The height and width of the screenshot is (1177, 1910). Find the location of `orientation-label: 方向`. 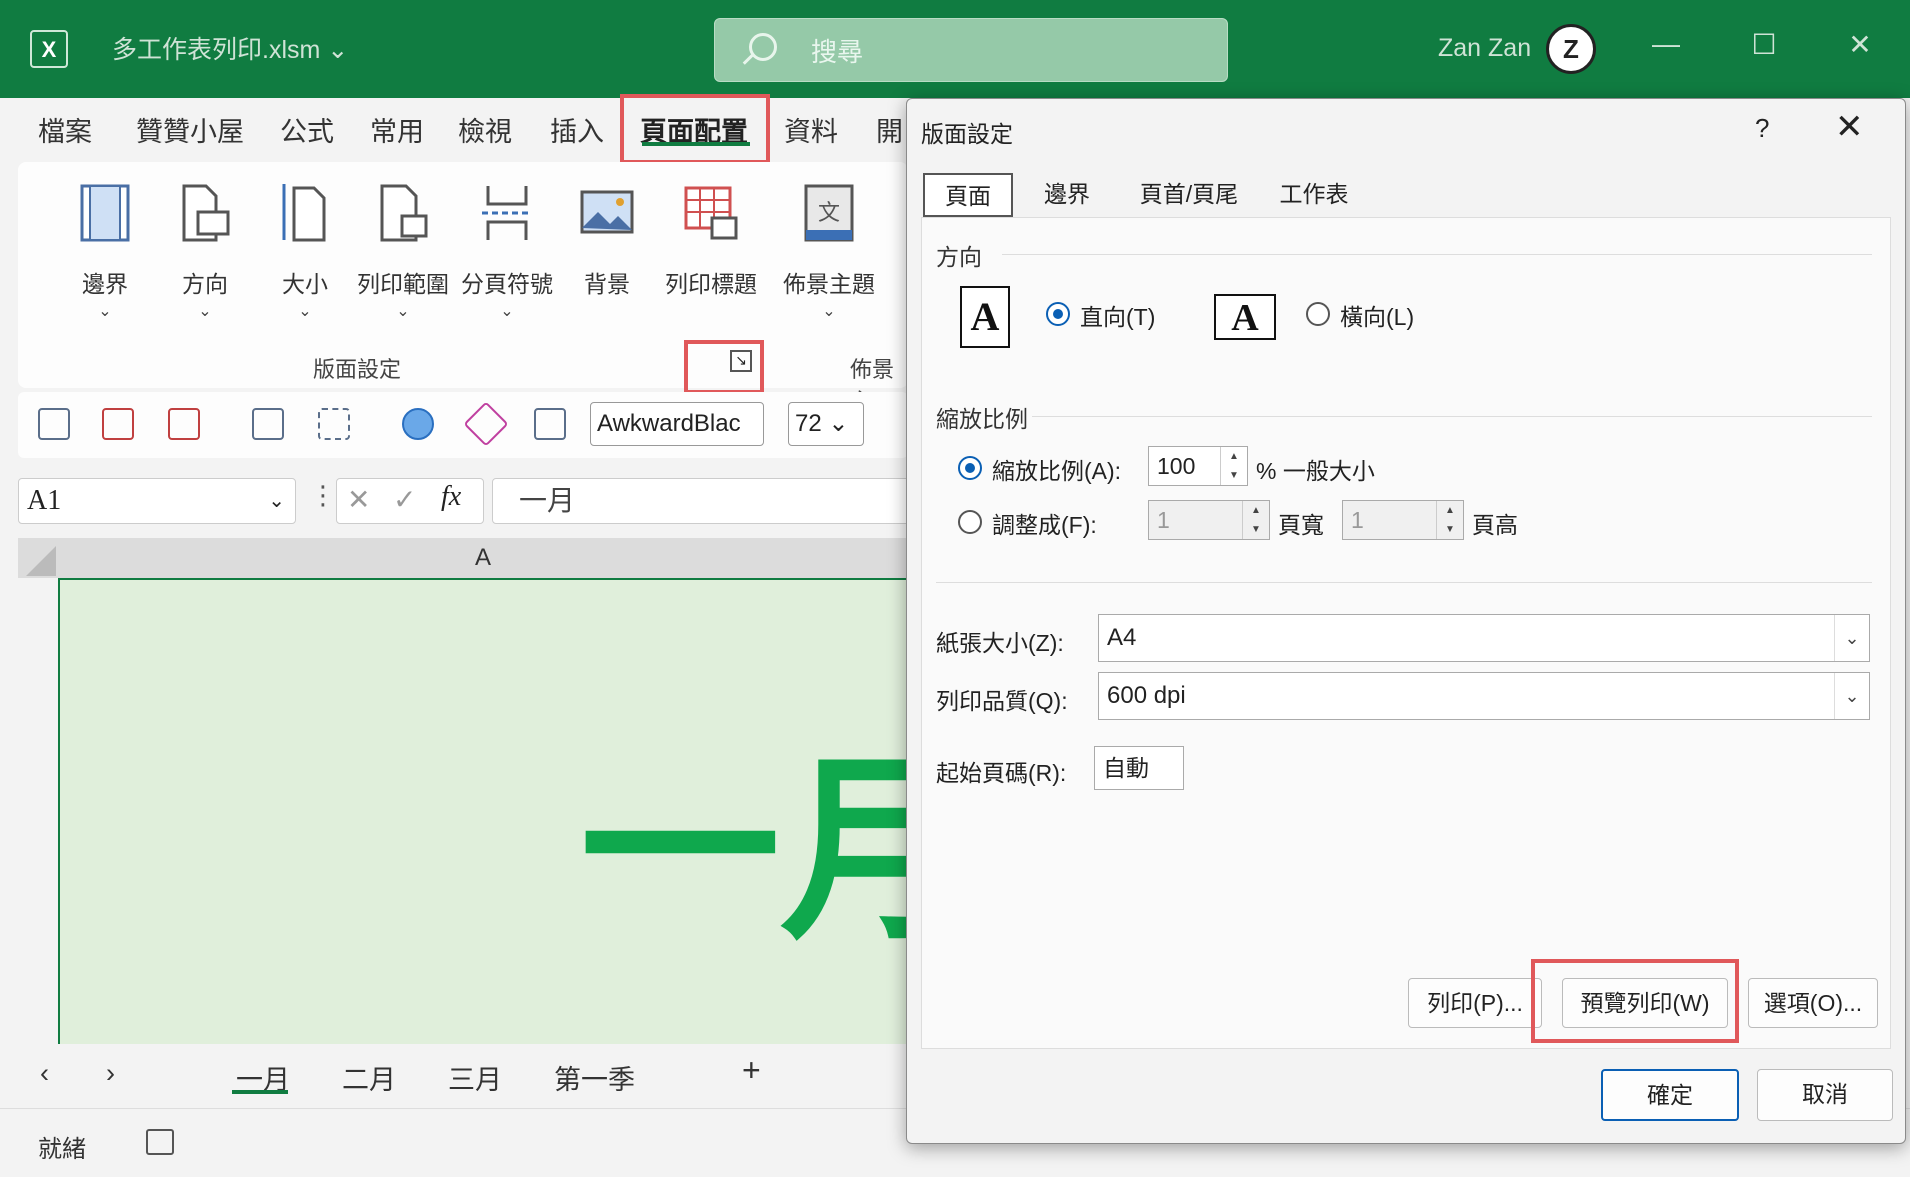

orientation-label: 方向 is located at coordinates (205, 284).